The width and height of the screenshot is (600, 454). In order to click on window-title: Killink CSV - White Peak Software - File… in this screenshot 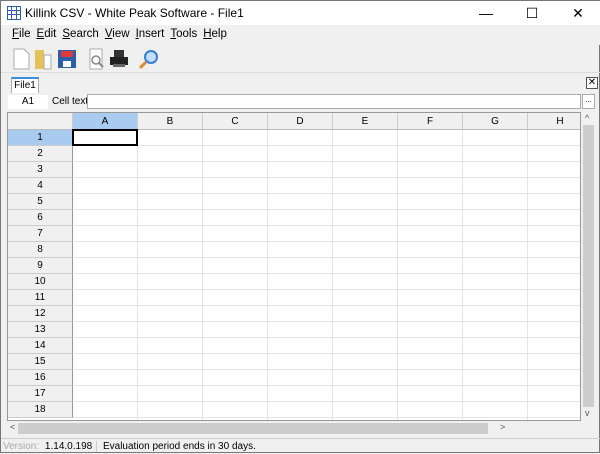, I will do `click(134, 13)`.